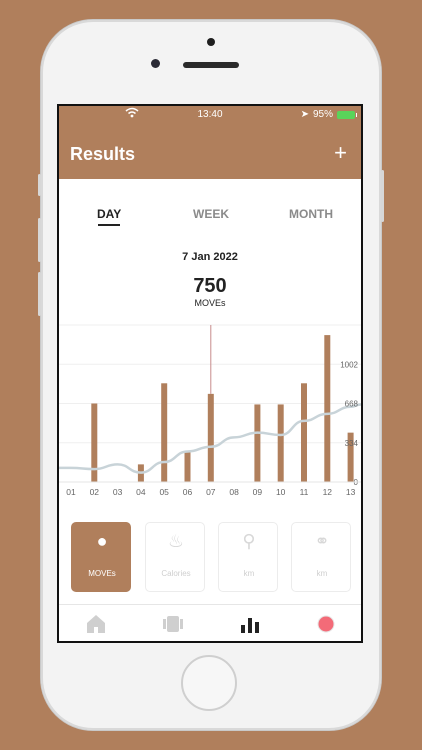 The height and width of the screenshot is (750, 422). What do you see at coordinates (340, 153) in the screenshot?
I see `add-button: +` at bounding box center [340, 153].